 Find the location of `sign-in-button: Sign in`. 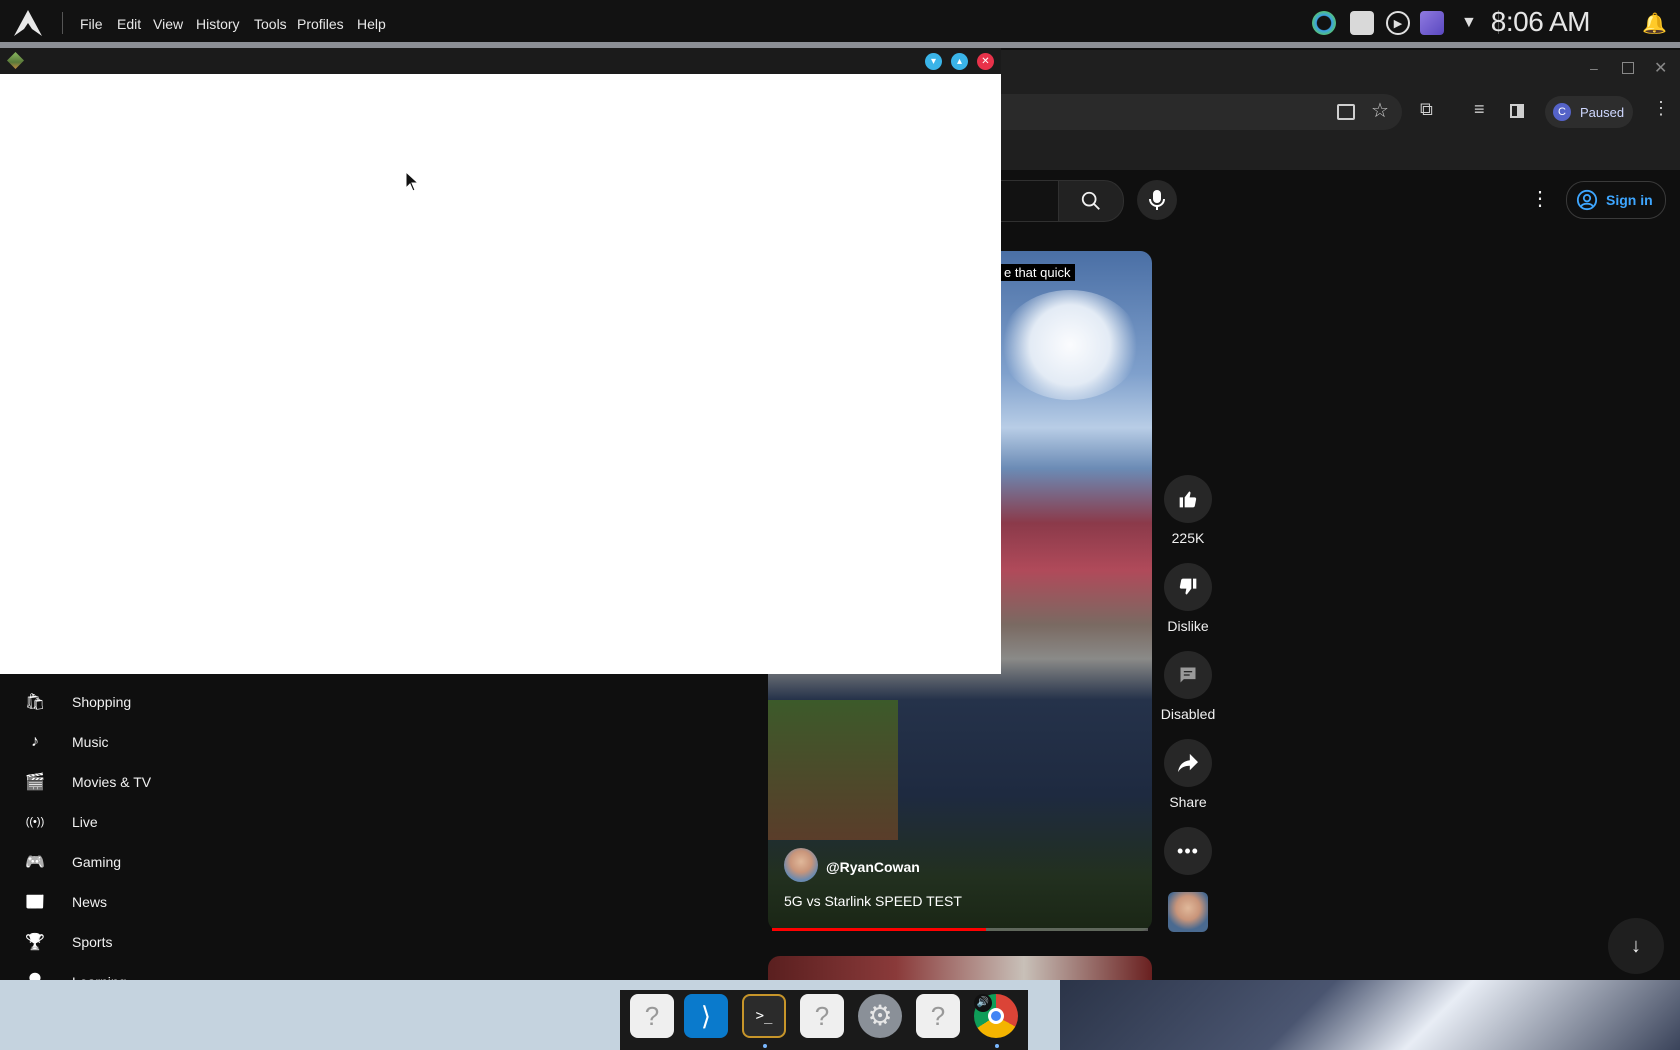

sign-in-button: Sign in is located at coordinates (1616, 200).